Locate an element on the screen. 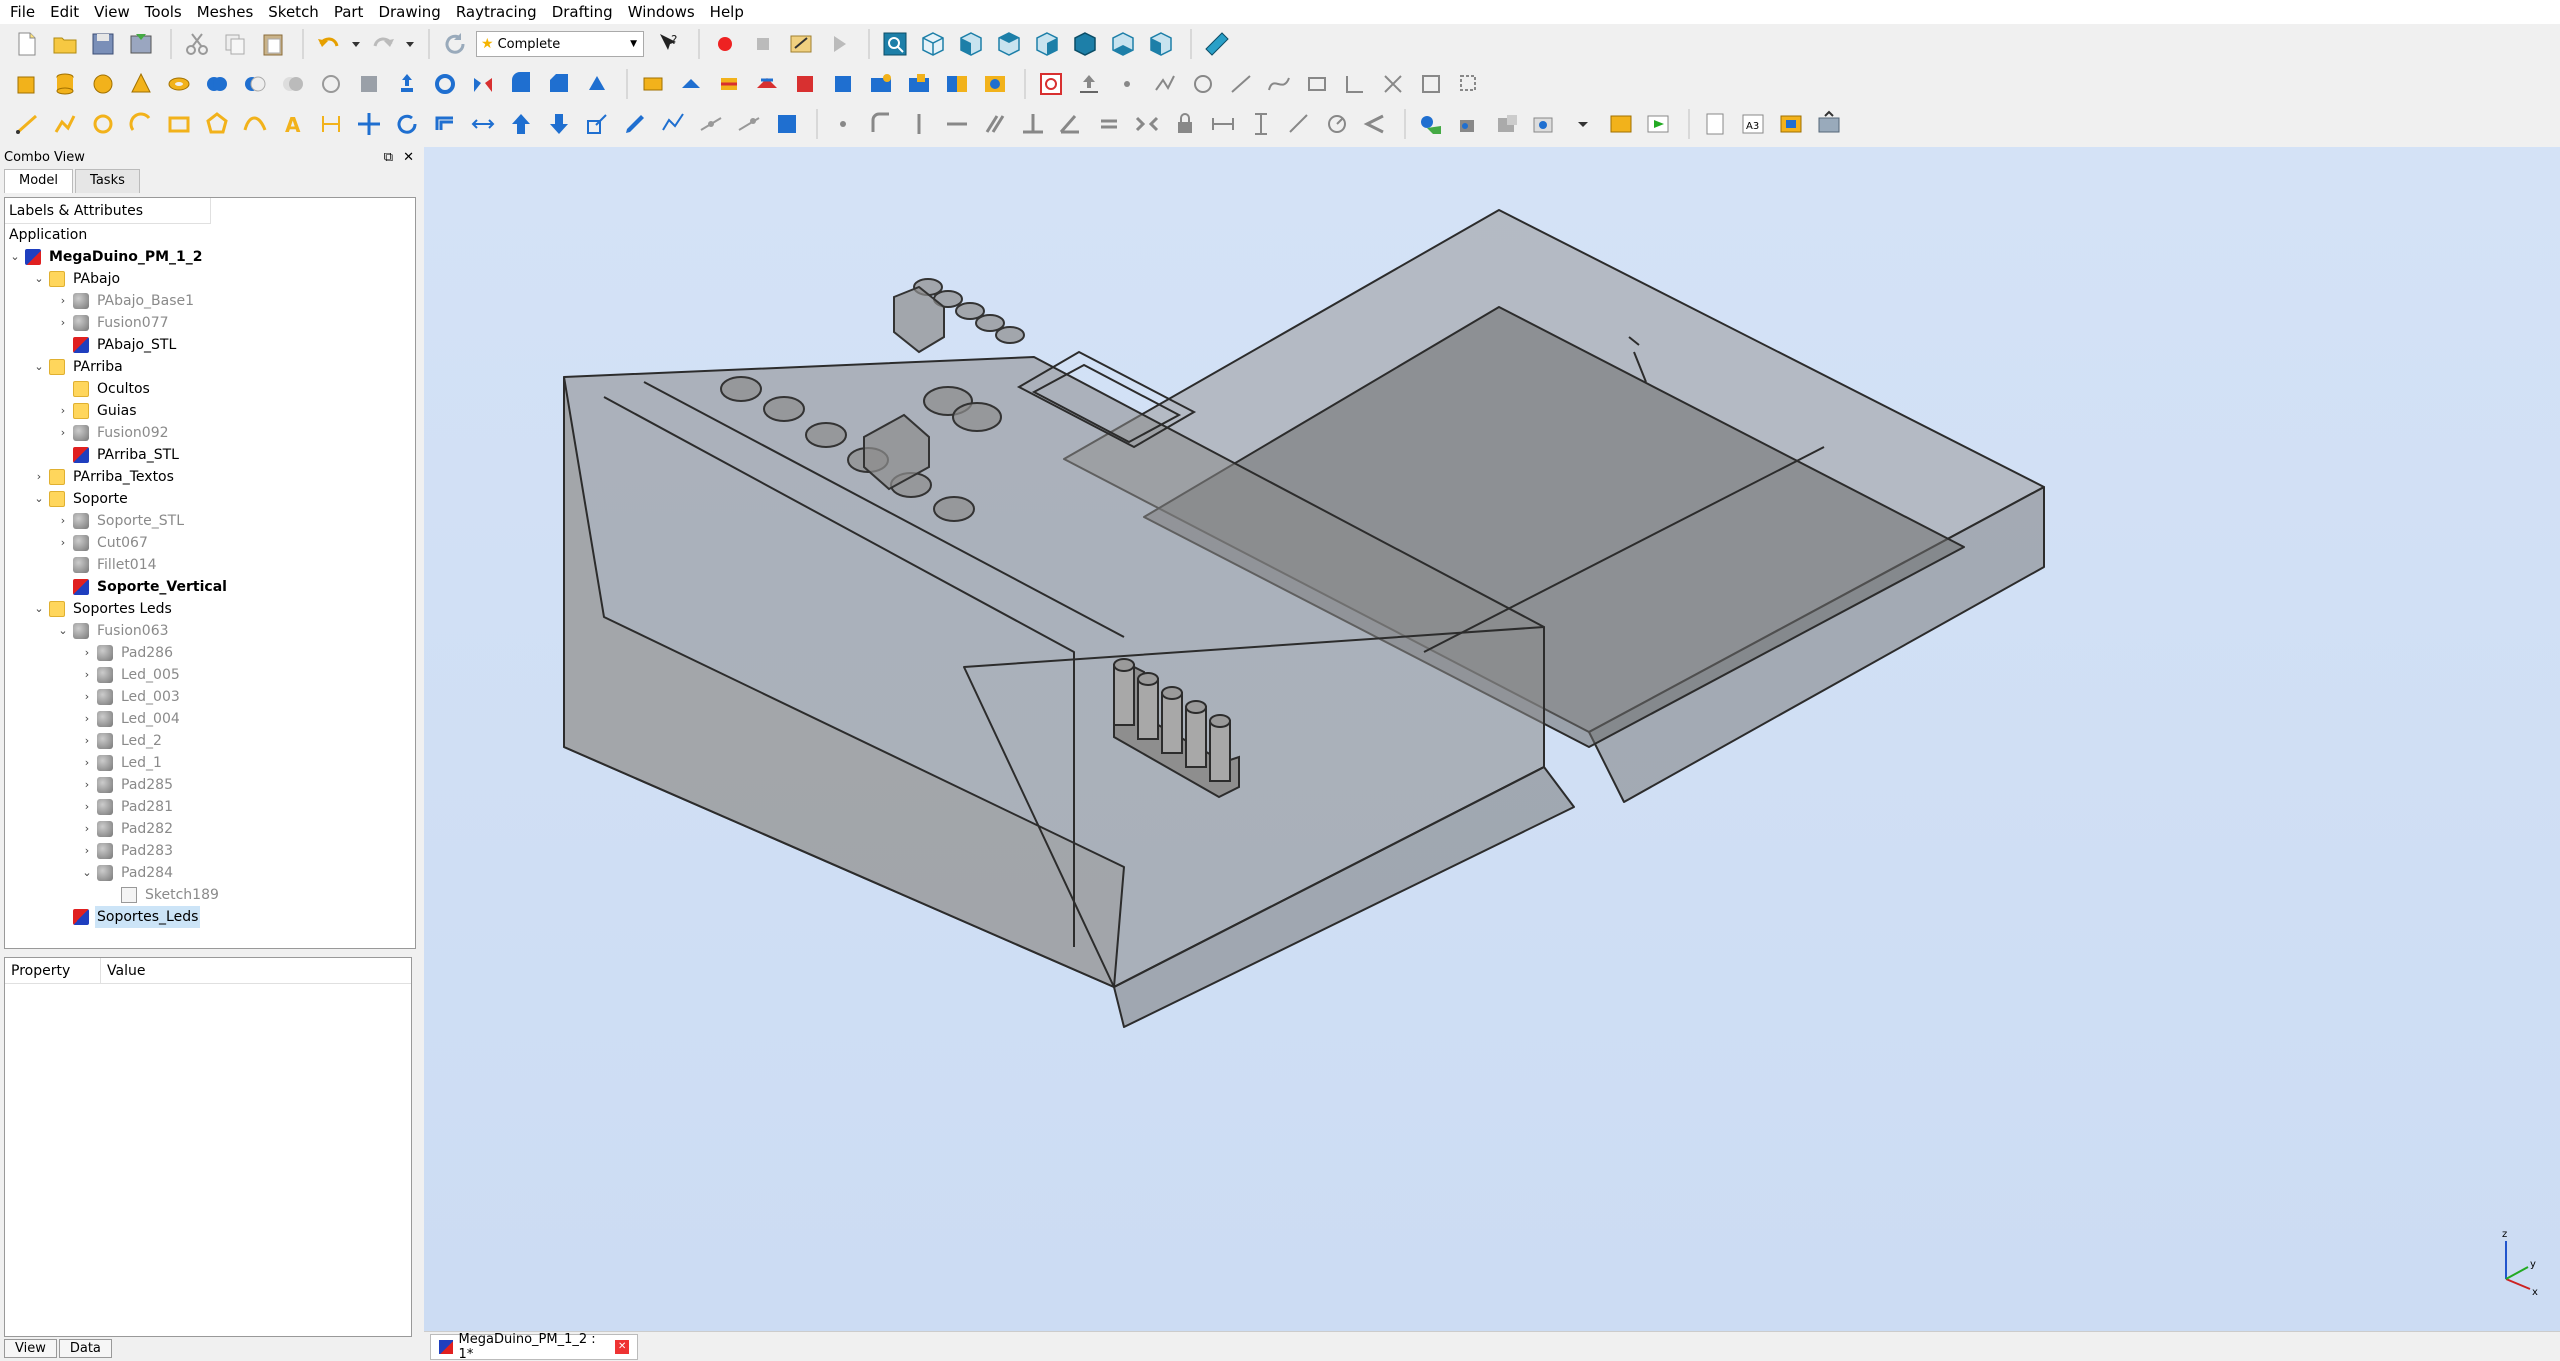 The height and width of the screenshot is (1361, 2560). draft-wire-to-bspline-icon is located at coordinates (673, 124).